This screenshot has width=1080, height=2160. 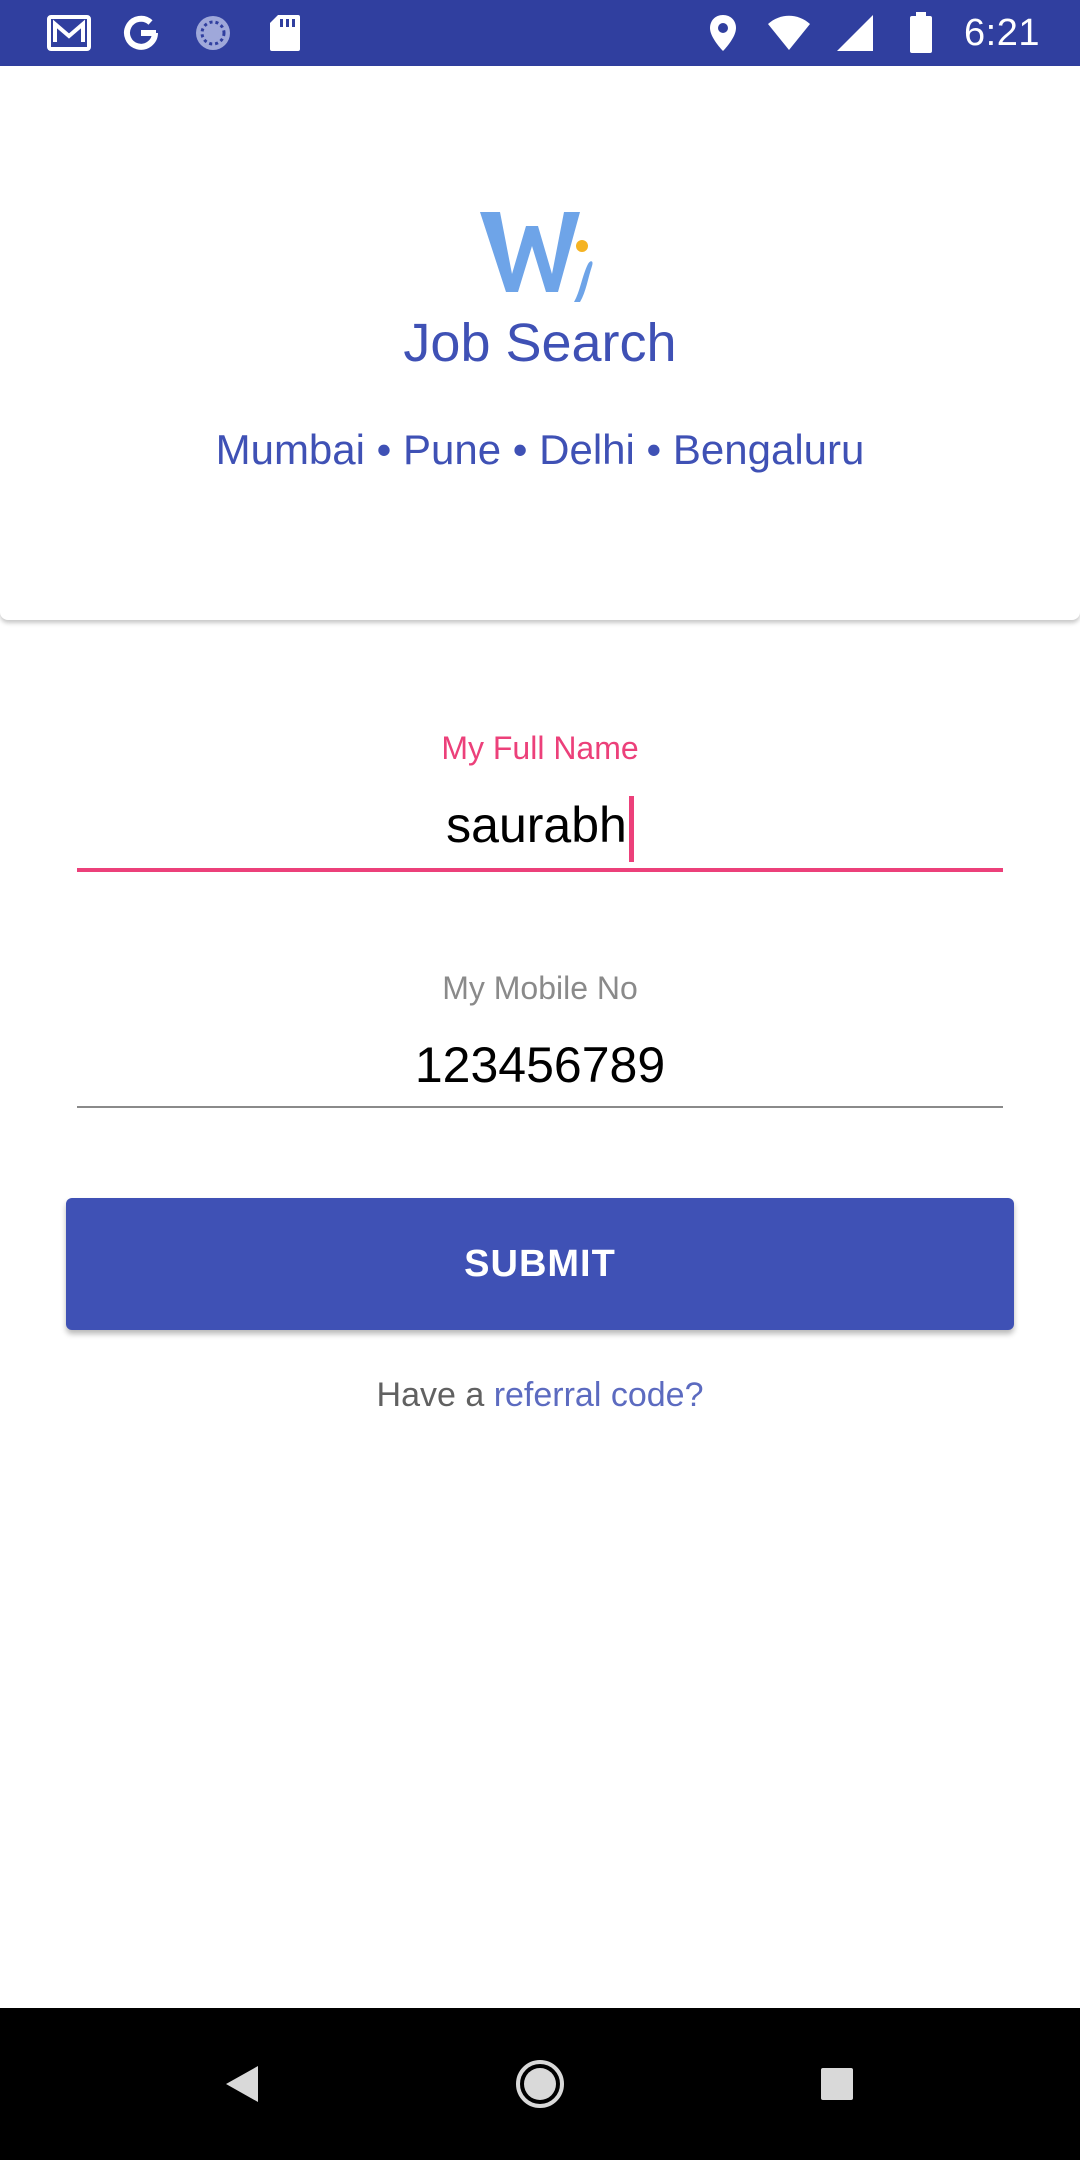 I want to click on mobile-value: 123456789, so click(x=540, y=1065).